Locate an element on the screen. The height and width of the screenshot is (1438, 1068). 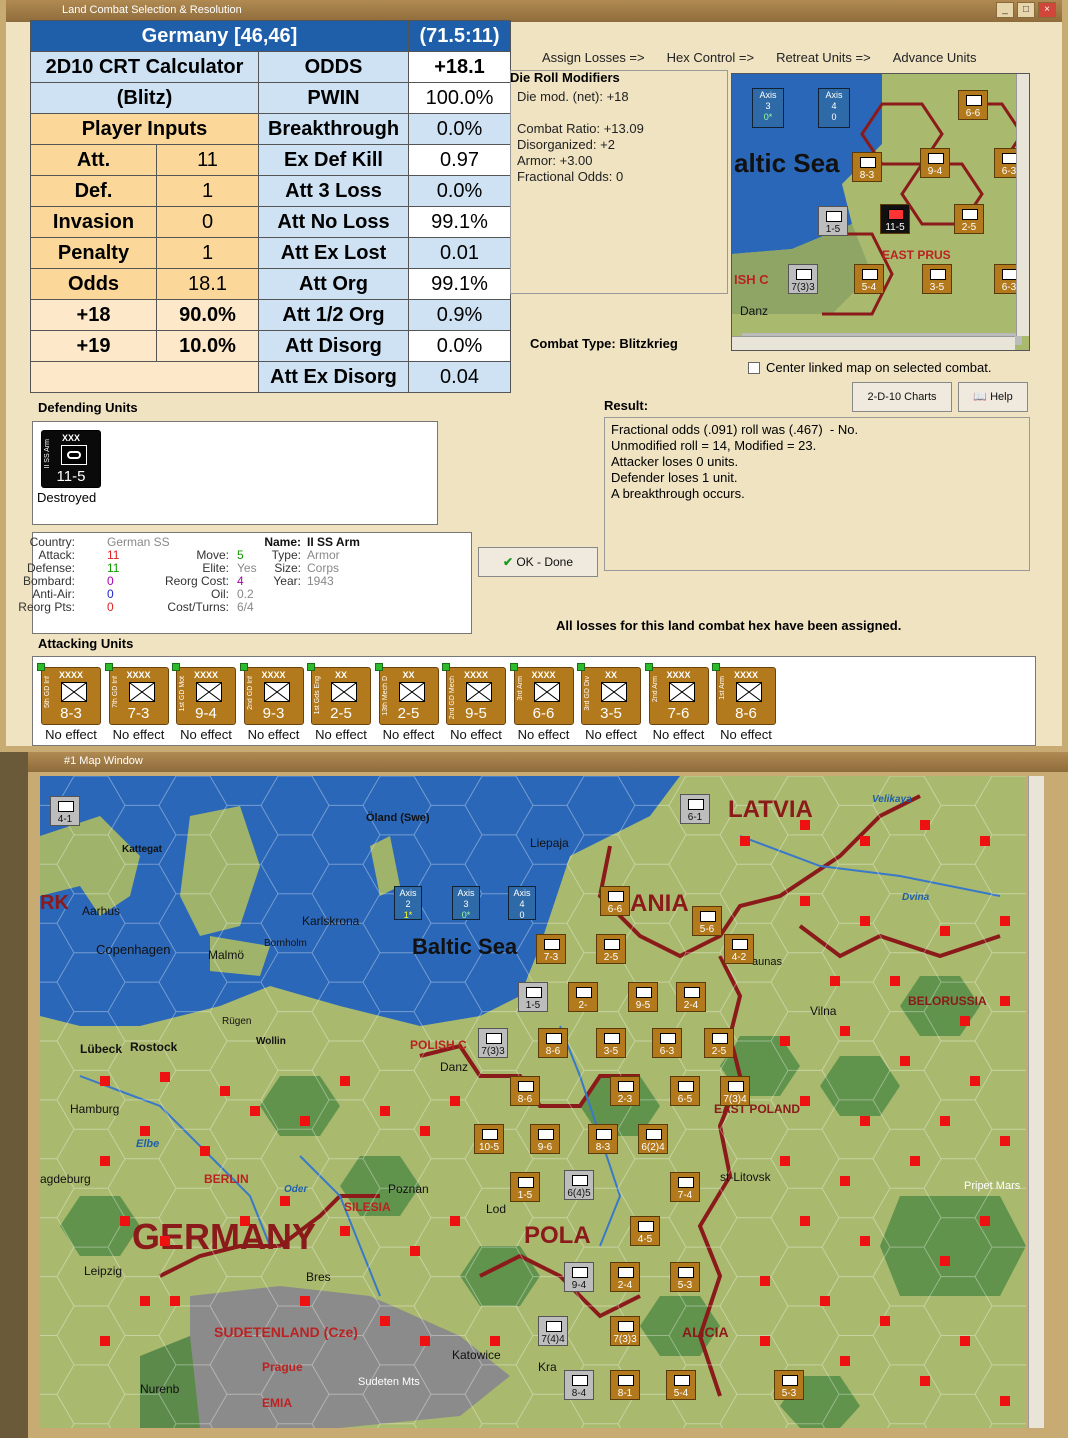
attacking-counter: XX 1st Gds Eng 2-5 is located at coordinates (339, 694).